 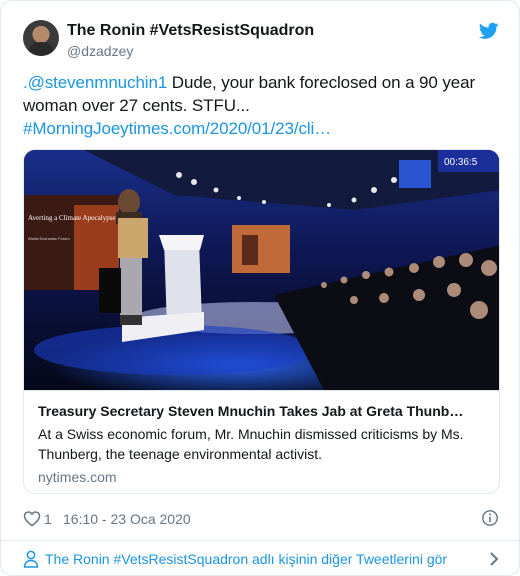 What do you see at coordinates (127, 519) in the screenshot?
I see `timestamp: 16:10 - 23 Oca 2020` at bounding box center [127, 519].